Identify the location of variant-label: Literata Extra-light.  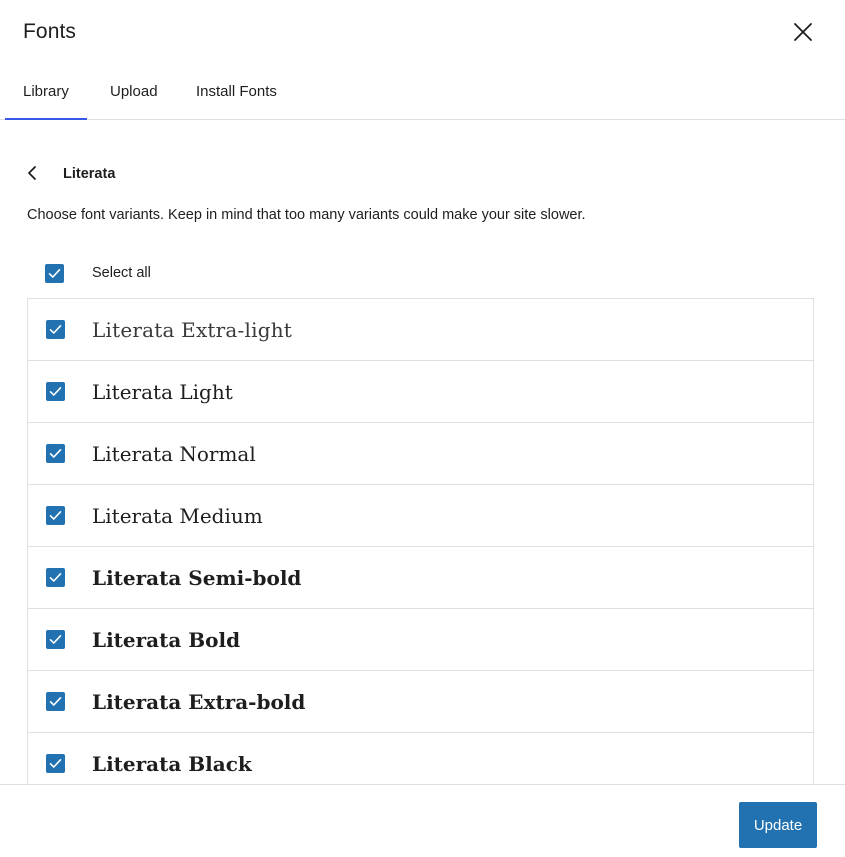
(192, 329).